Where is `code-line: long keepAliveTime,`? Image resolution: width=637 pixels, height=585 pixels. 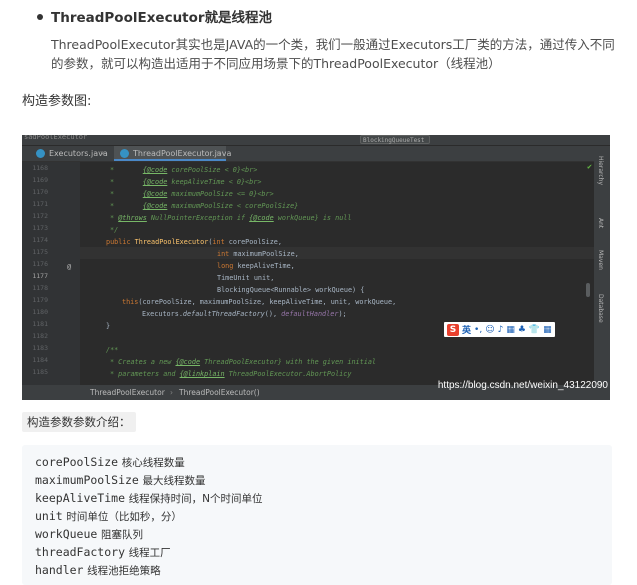
code-line: long keepAliveTime, is located at coordinates (256, 266).